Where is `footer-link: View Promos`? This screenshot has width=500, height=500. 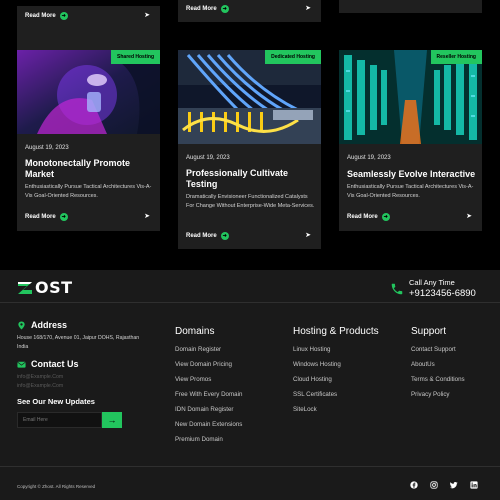
footer-link: View Promos is located at coordinates (208, 379).